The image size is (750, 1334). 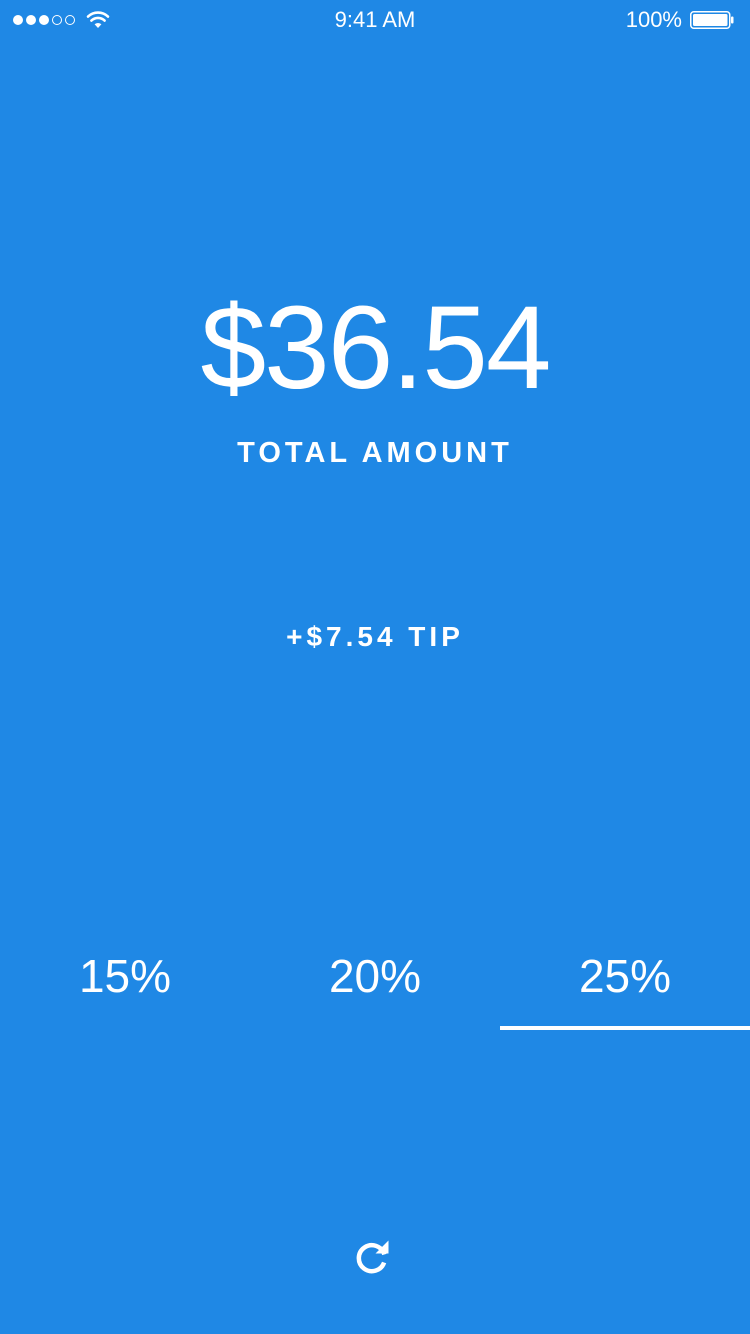 I want to click on total-amount: $36.54, so click(x=376, y=348).